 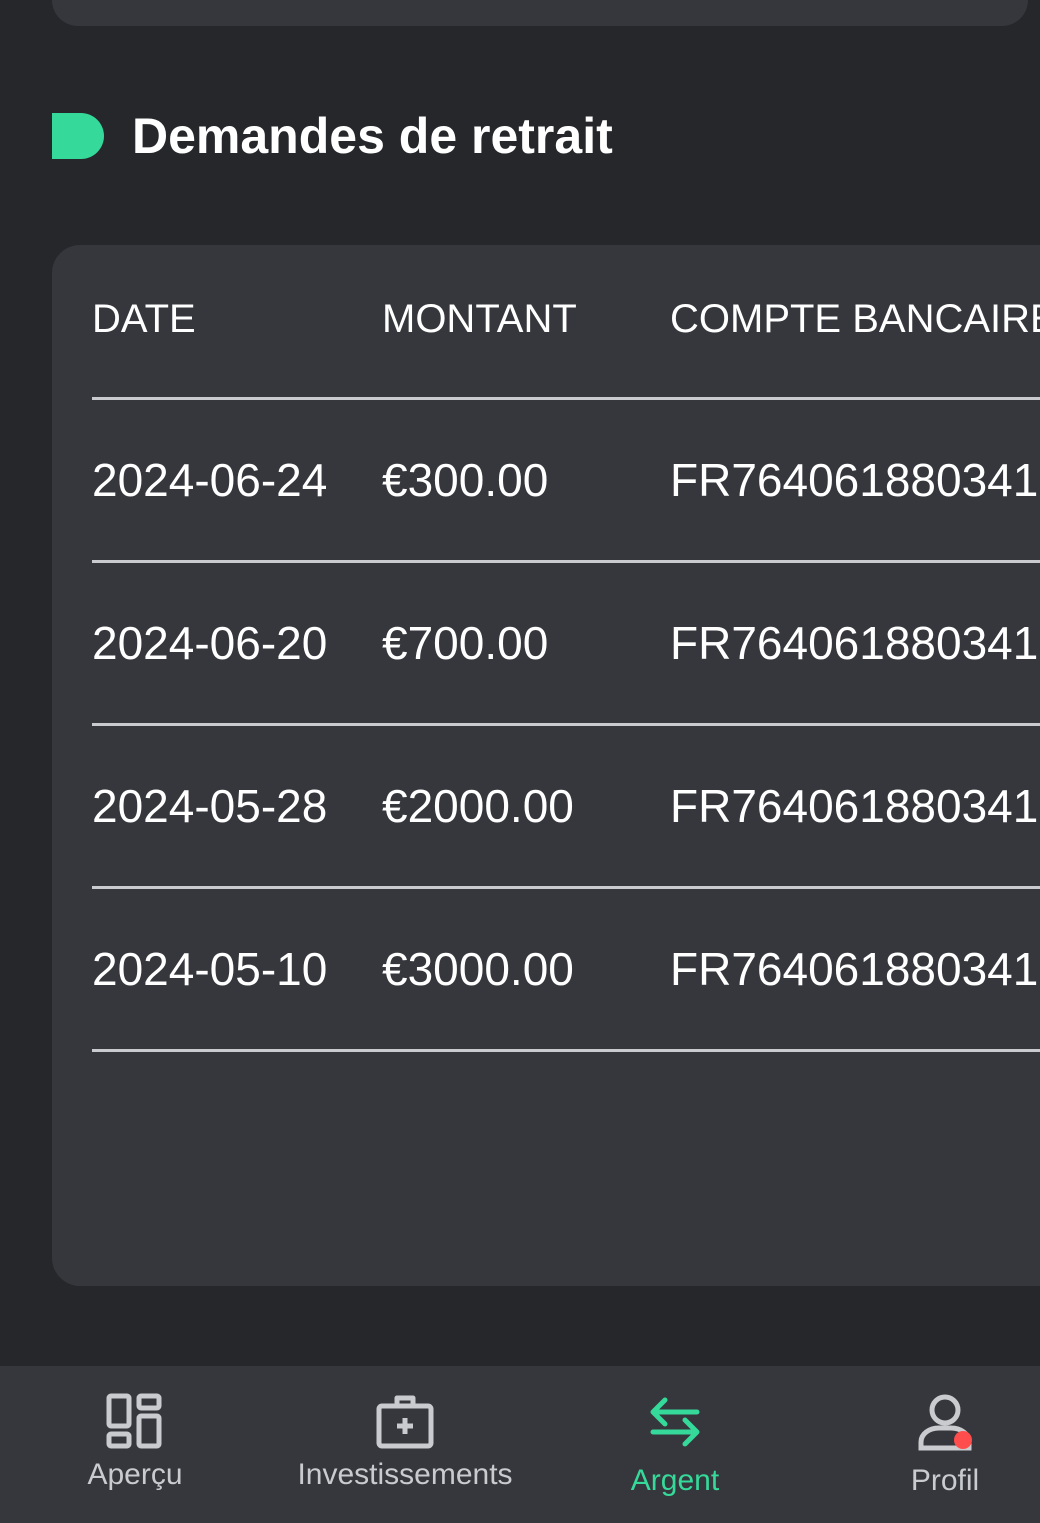 What do you see at coordinates (540, 13) in the screenshot?
I see `previous-card` at bounding box center [540, 13].